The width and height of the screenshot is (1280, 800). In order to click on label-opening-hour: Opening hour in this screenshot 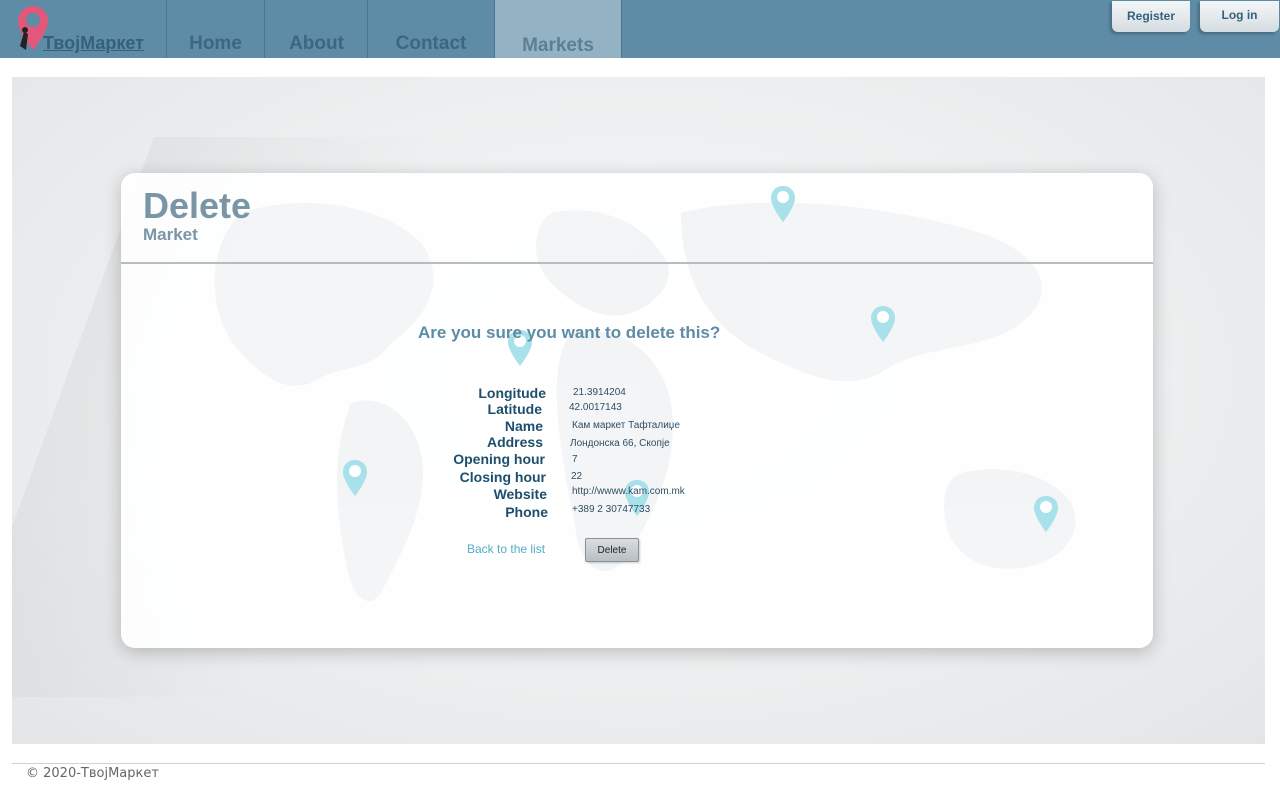, I will do `click(499, 459)`.